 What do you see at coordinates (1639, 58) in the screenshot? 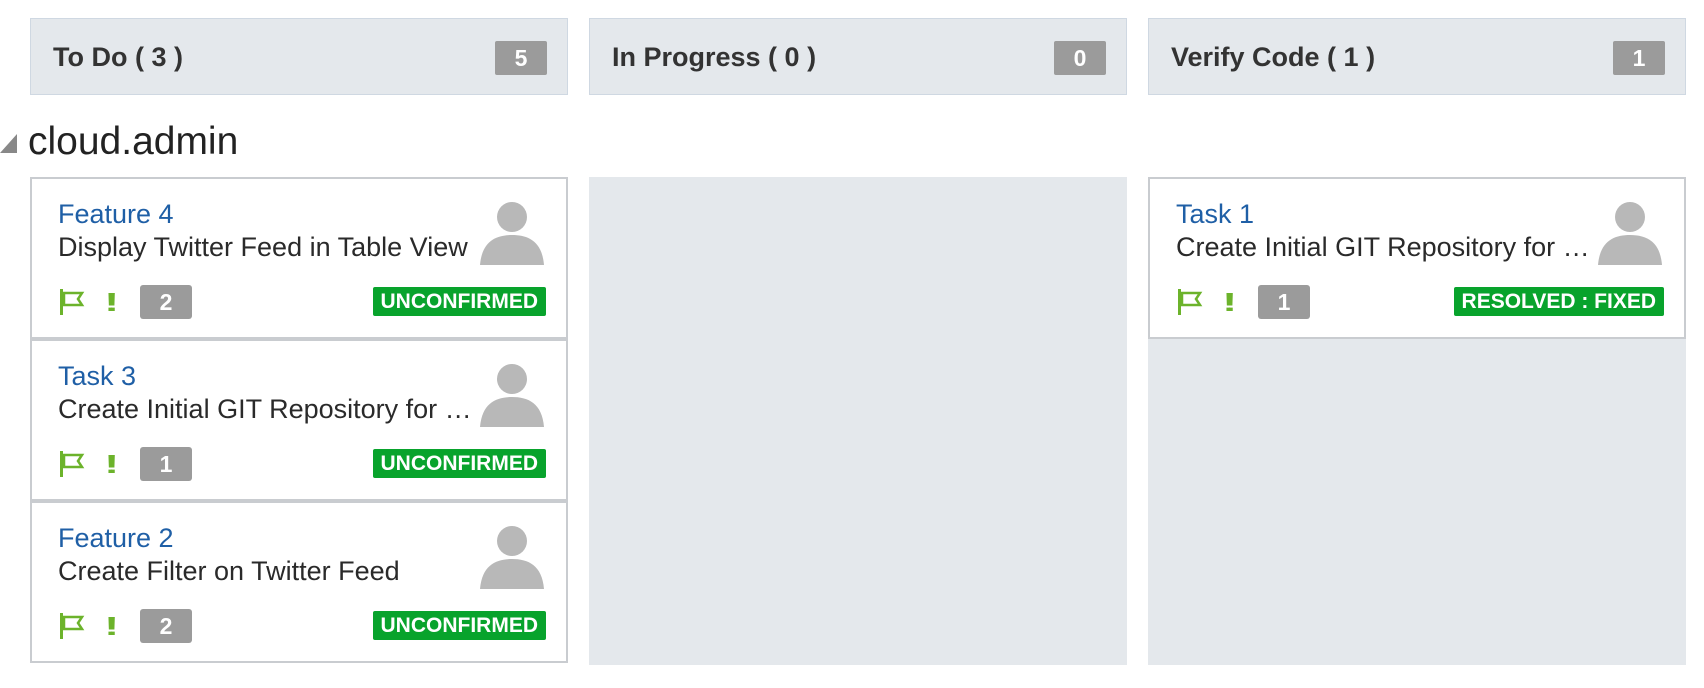
I see `column-count-badge: 1` at bounding box center [1639, 58].